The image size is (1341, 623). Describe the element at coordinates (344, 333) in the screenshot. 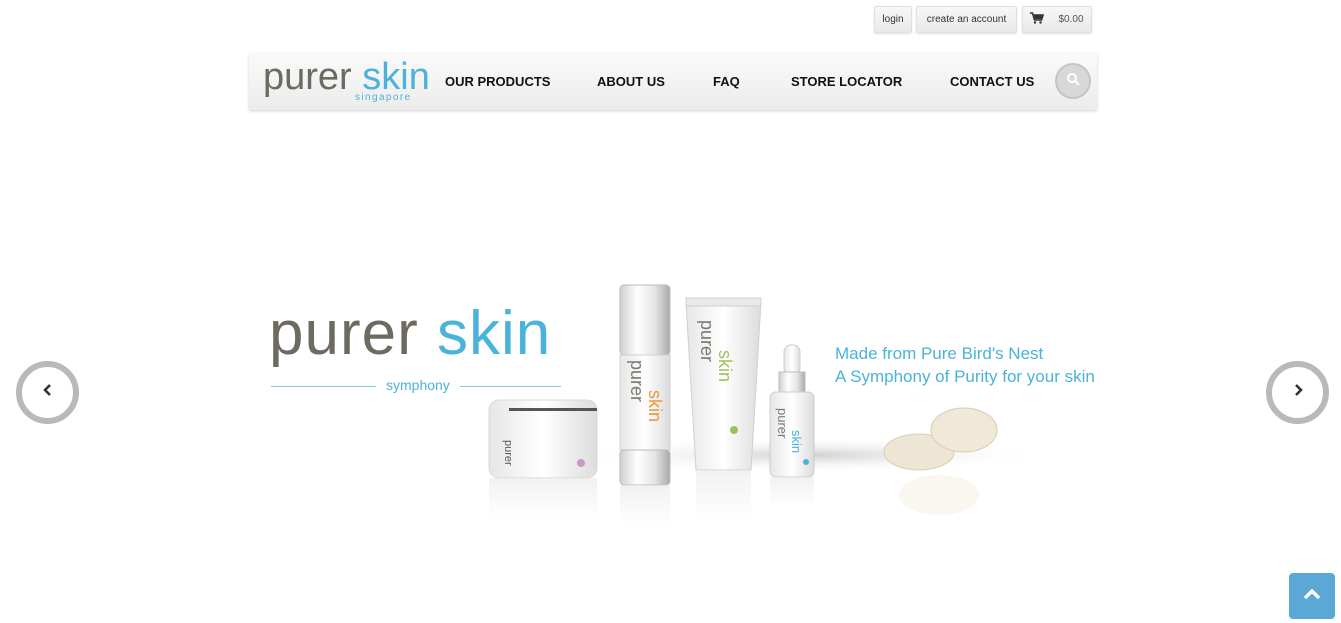

I see `hero-logo-purer: purer` at that location.